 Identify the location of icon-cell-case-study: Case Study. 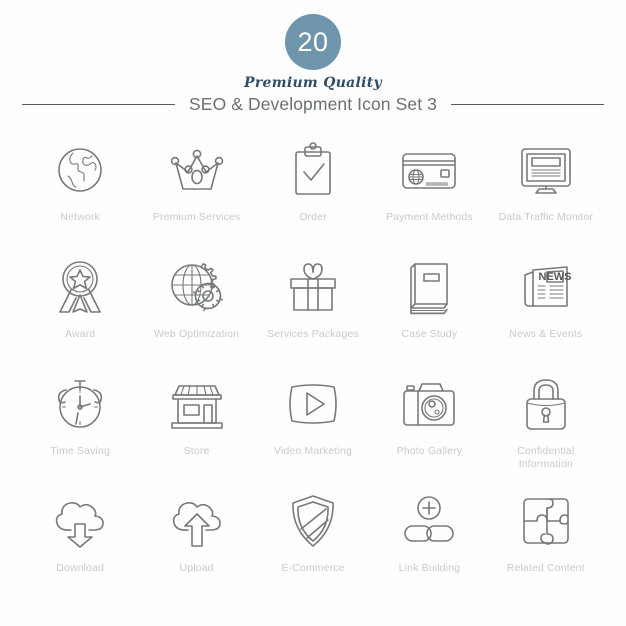
(429, 314).